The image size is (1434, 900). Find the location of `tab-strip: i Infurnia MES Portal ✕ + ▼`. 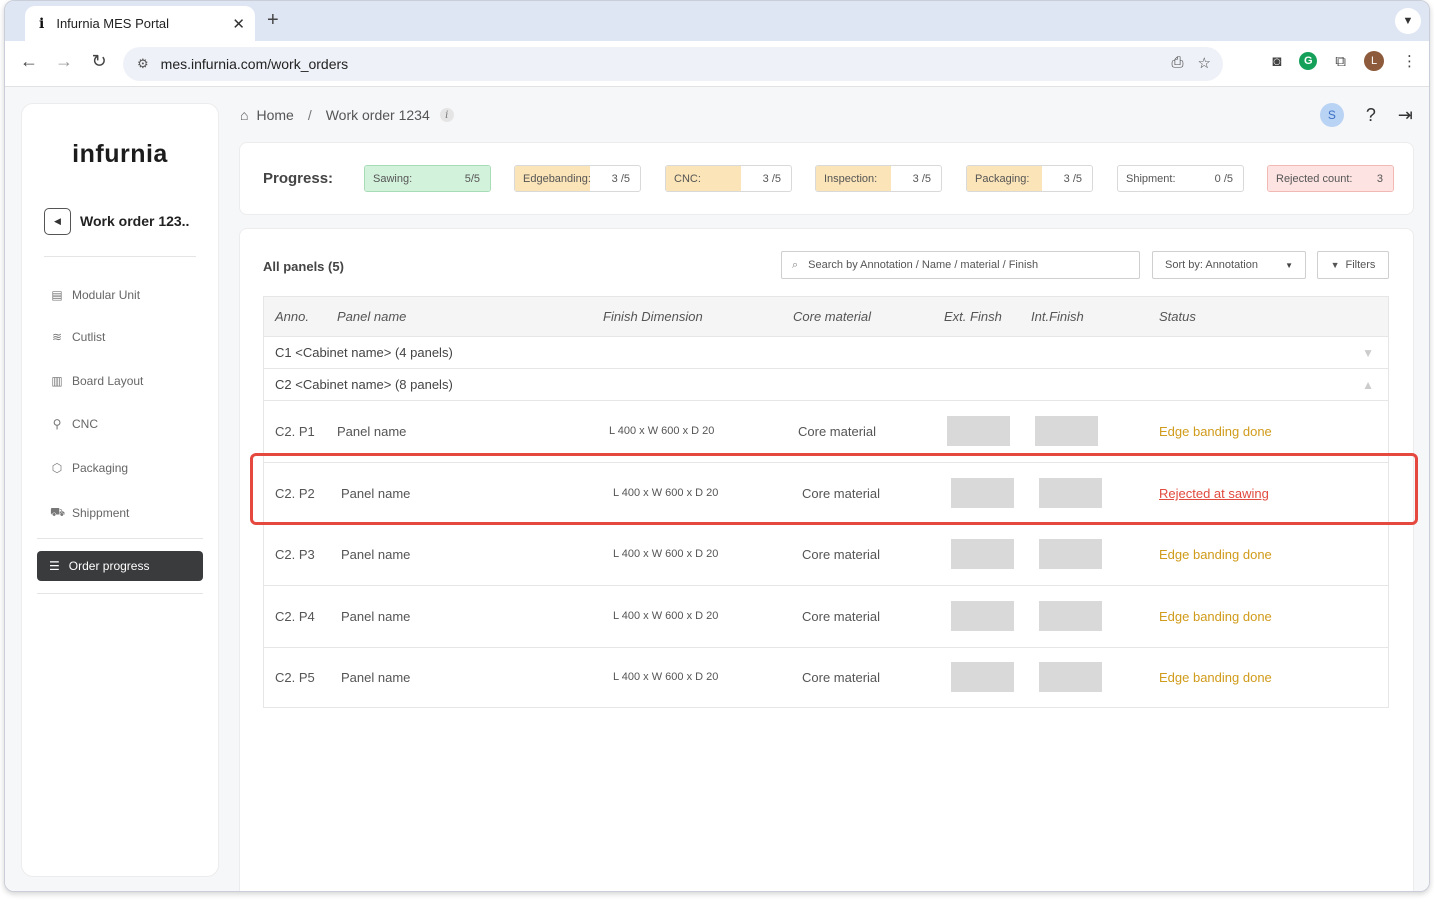

tab-strip: i Infurnia MES Portal ✕ + ▼ is located at coordinates (717, 21).